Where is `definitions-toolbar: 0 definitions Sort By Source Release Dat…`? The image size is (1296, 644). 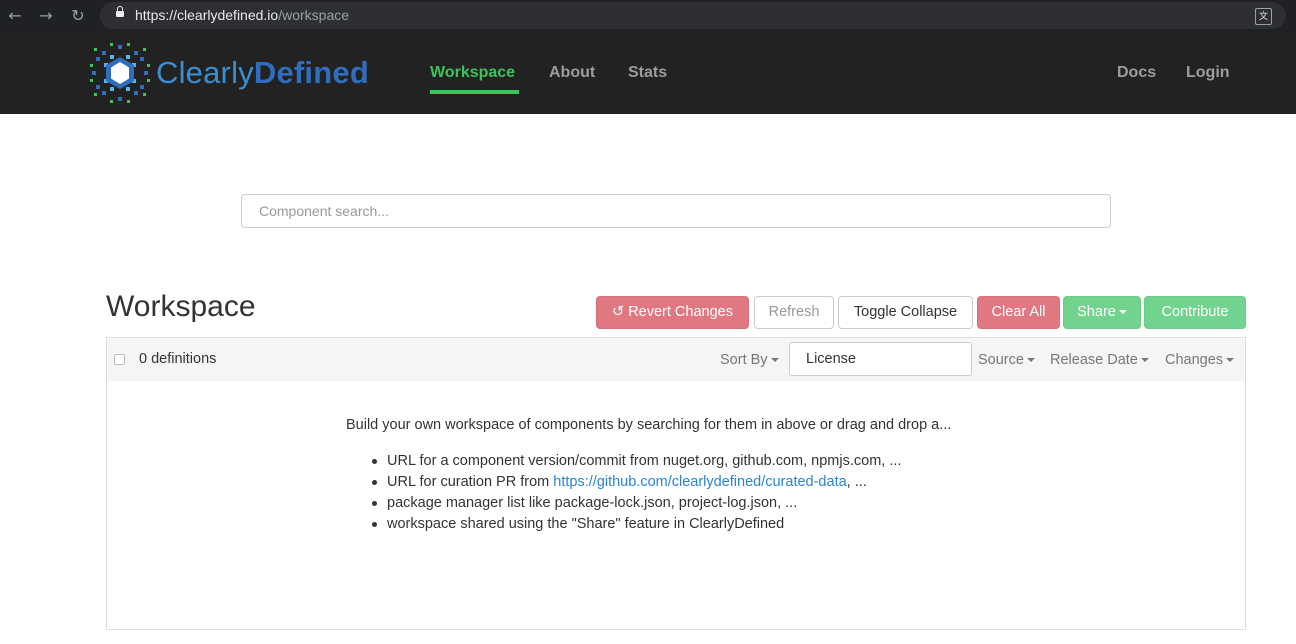
definitions-toolbar: 0 definitions Sort By Source Release Dat… is located at coordinates (676, 359).